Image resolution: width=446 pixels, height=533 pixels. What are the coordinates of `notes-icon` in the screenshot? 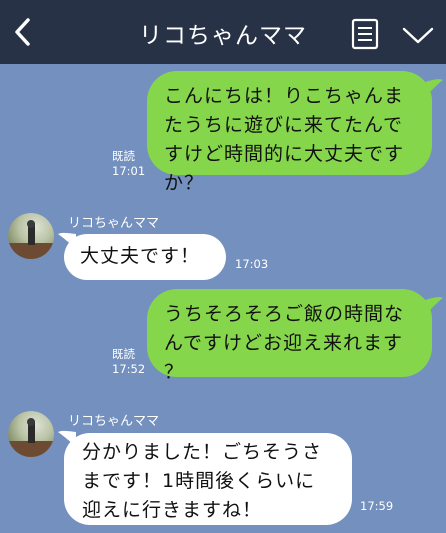 It's located at (365, 34).